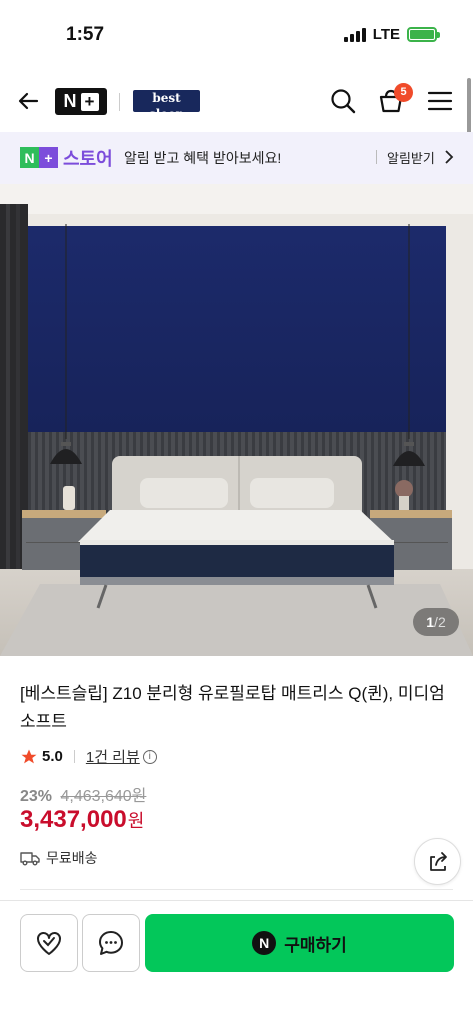 This screenshot has width=473, height=1024. What do you see at coordinates (119, 102) in the screenshot?
I see `header-divider` at bounding box center [119, 102].